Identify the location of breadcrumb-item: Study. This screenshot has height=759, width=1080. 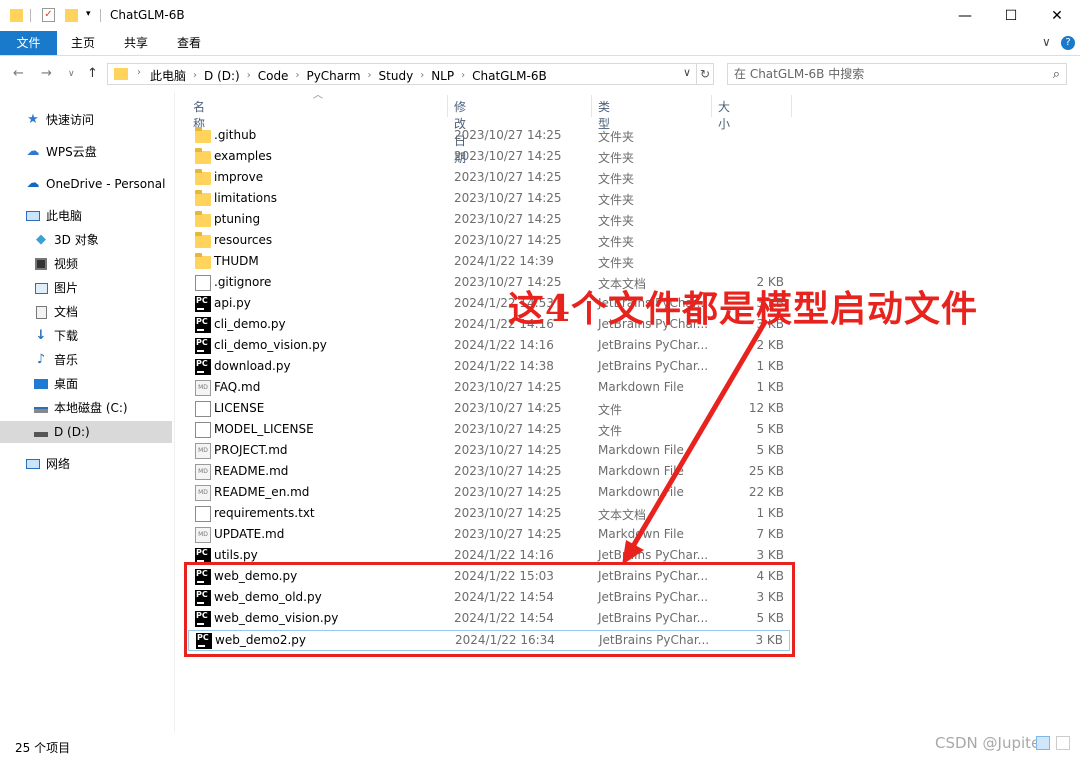
(396, 76).